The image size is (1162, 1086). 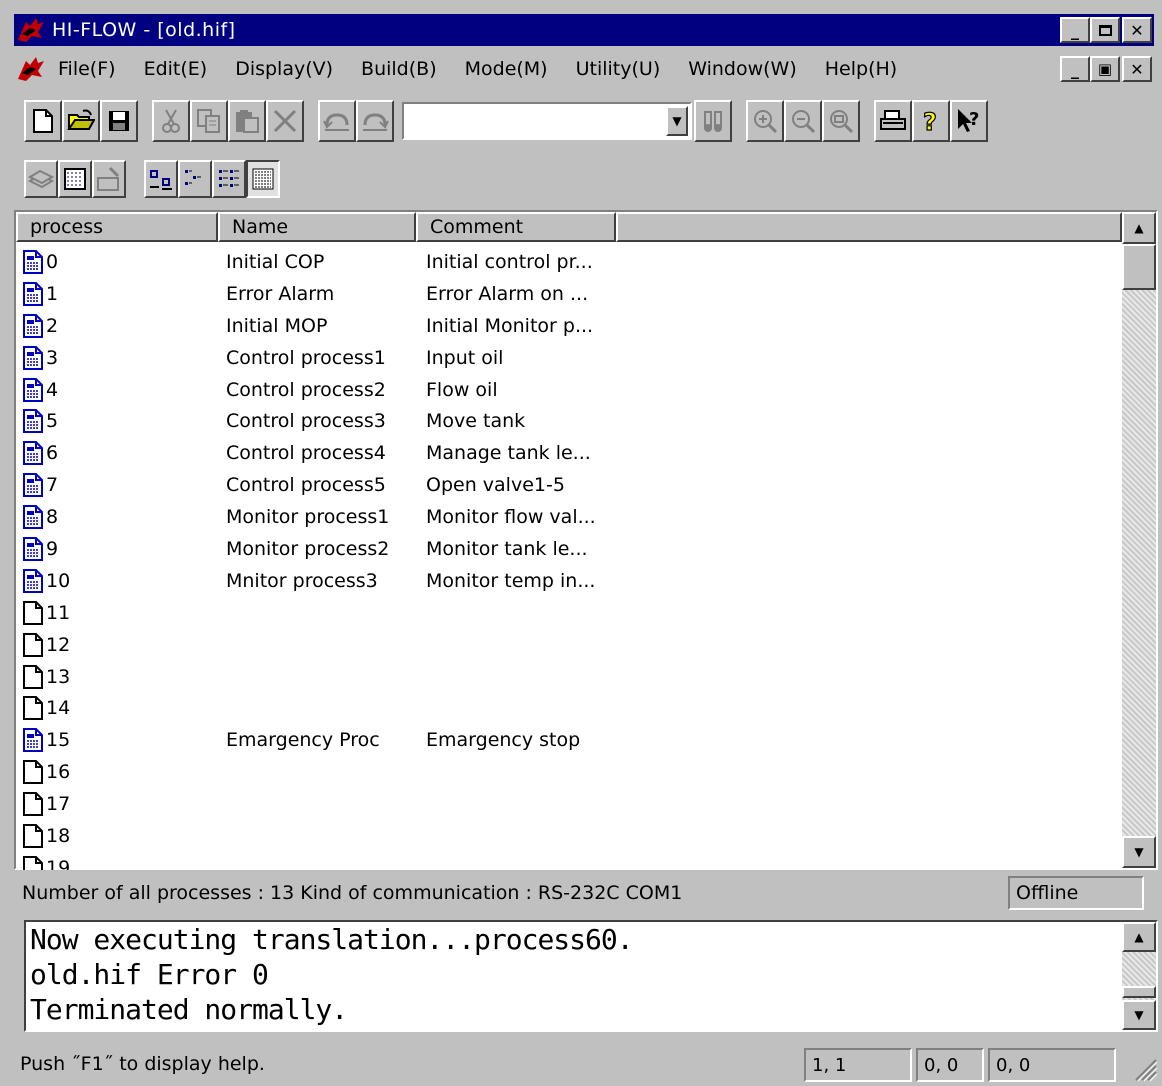 I want to click on zoom-out-button, so click(x=803, y=121).